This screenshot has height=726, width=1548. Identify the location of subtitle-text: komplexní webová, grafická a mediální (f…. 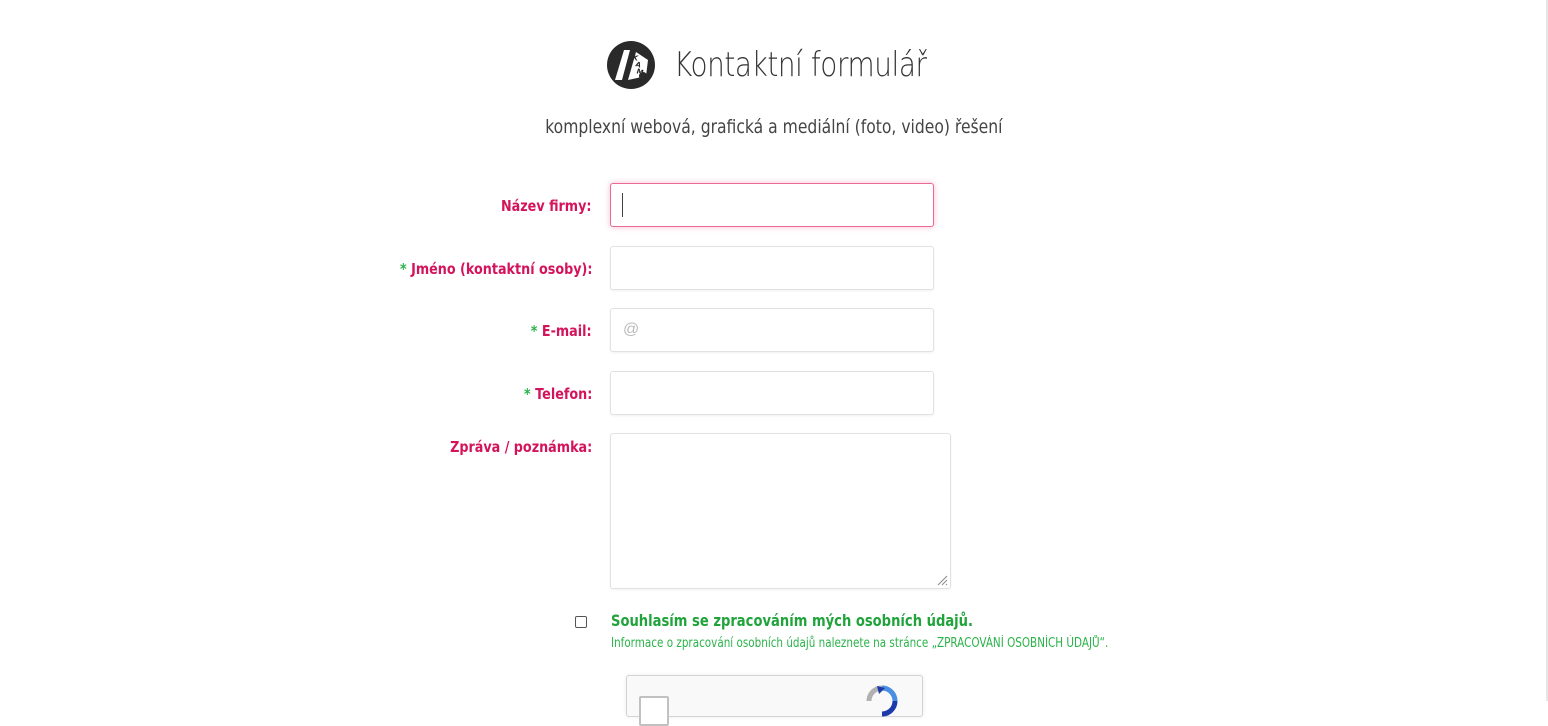
(774, 127).